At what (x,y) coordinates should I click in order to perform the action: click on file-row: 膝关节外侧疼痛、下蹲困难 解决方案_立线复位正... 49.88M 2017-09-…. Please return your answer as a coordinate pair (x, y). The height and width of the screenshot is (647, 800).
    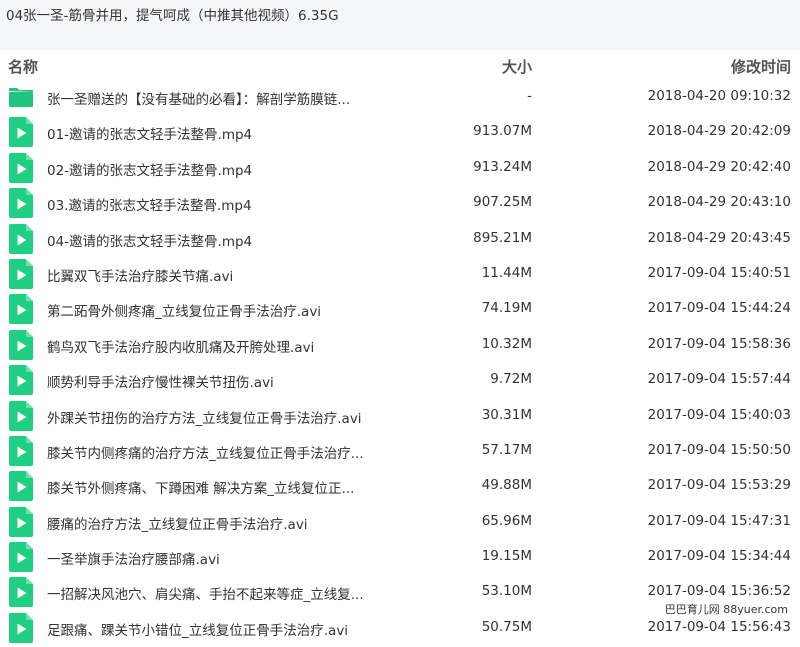
    Looking at the image, I should click on (400, 486).